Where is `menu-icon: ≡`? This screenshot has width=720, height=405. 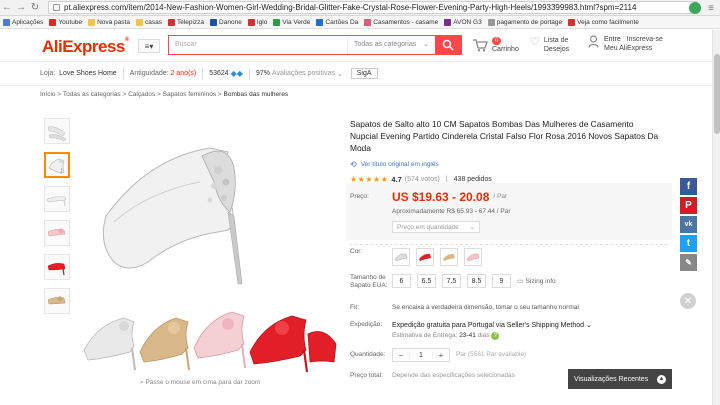
menu-icon: ≡ is located at coordinates (711, 8).